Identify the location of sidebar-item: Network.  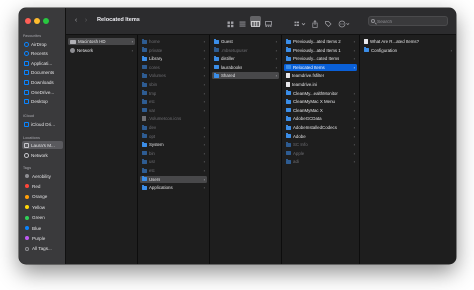
(42, 155).